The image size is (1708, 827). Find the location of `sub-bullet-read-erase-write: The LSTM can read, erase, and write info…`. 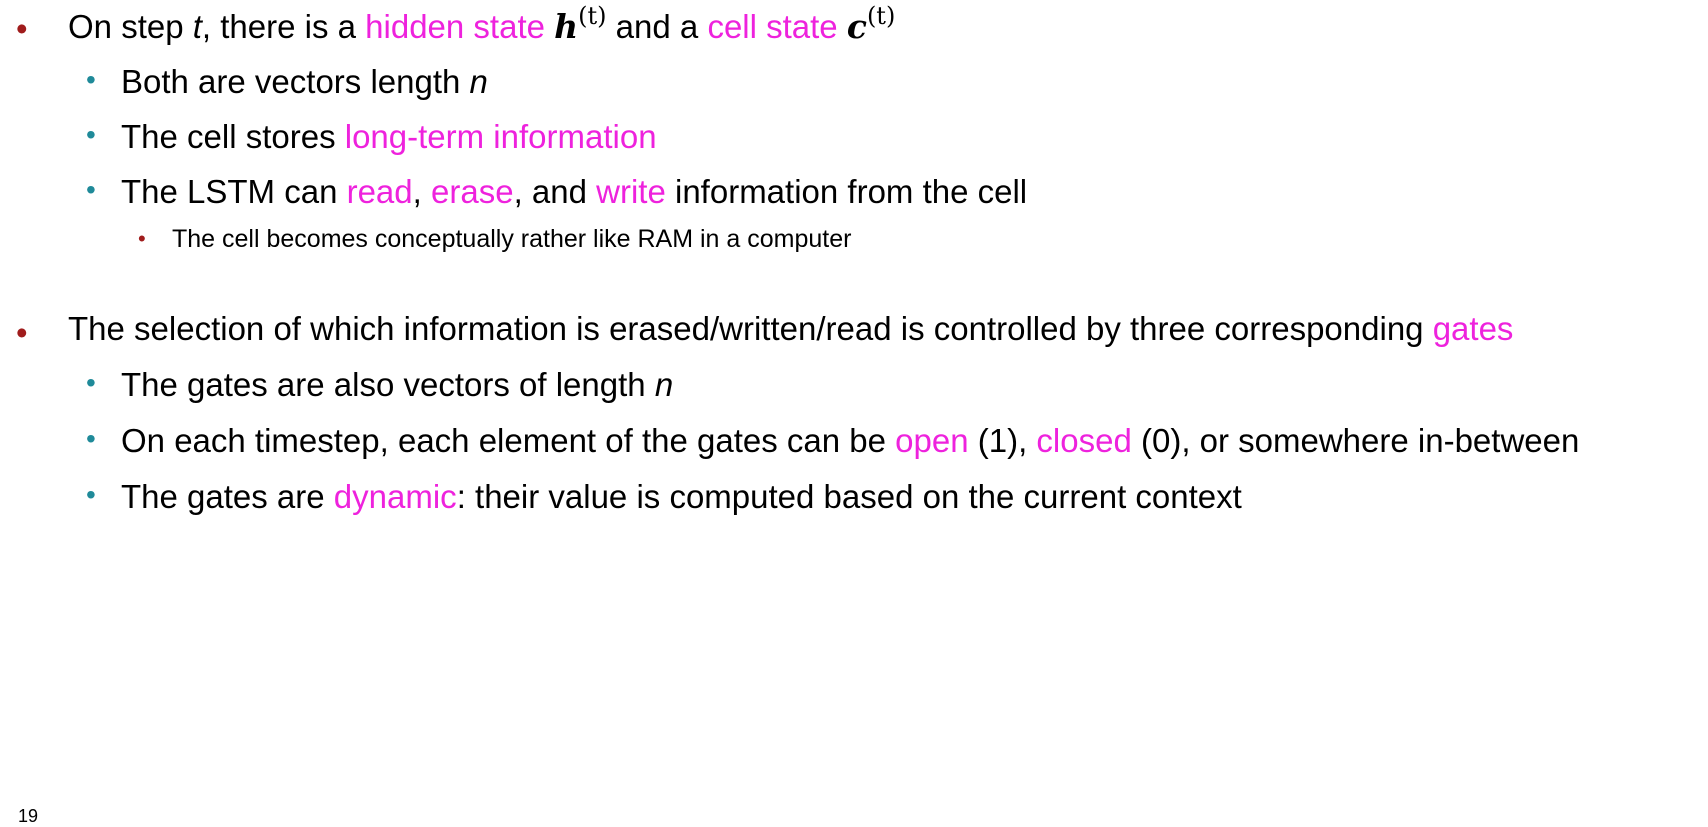

sub-bullet-read-erase-write: The LSTM can read, erase, and write info… is located at coordinates (574, 191).